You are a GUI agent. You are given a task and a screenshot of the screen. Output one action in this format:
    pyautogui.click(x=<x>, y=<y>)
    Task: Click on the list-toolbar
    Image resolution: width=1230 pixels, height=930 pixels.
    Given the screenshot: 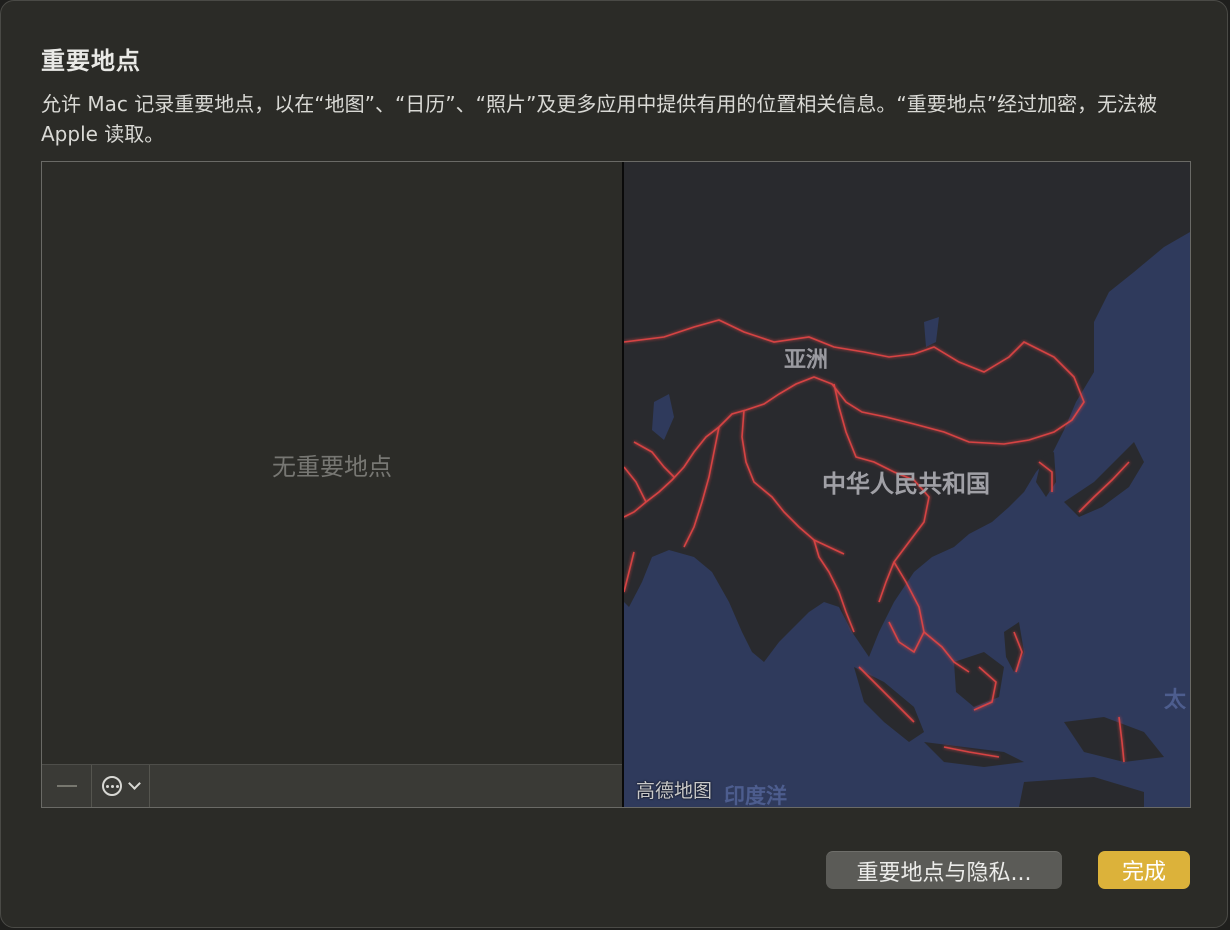 What is the action you would take?
    pyautogui.click(x=332, y=785)
    